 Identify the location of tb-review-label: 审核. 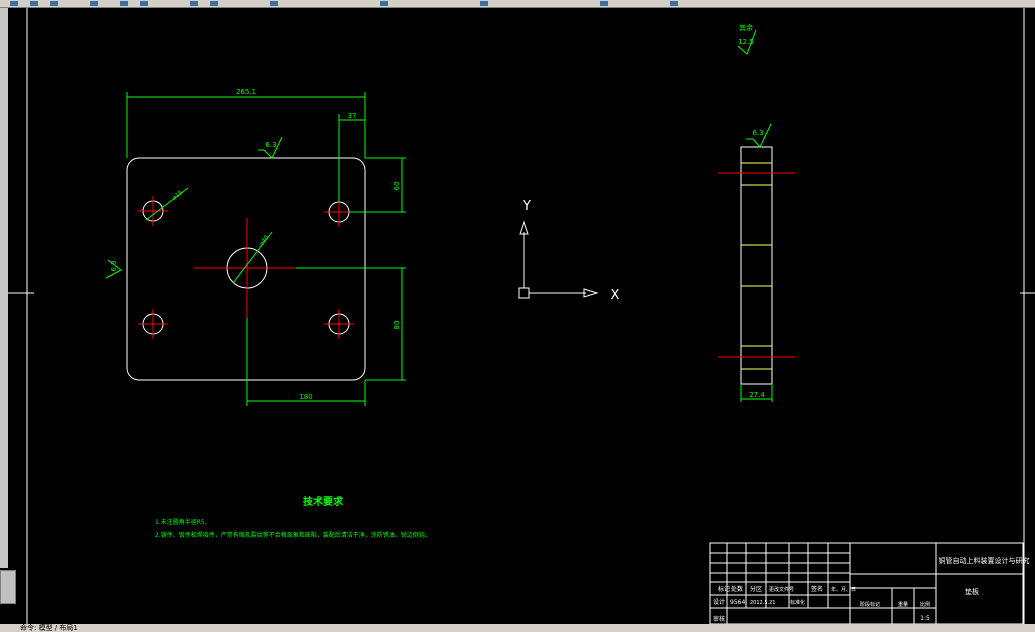
(719, 619).